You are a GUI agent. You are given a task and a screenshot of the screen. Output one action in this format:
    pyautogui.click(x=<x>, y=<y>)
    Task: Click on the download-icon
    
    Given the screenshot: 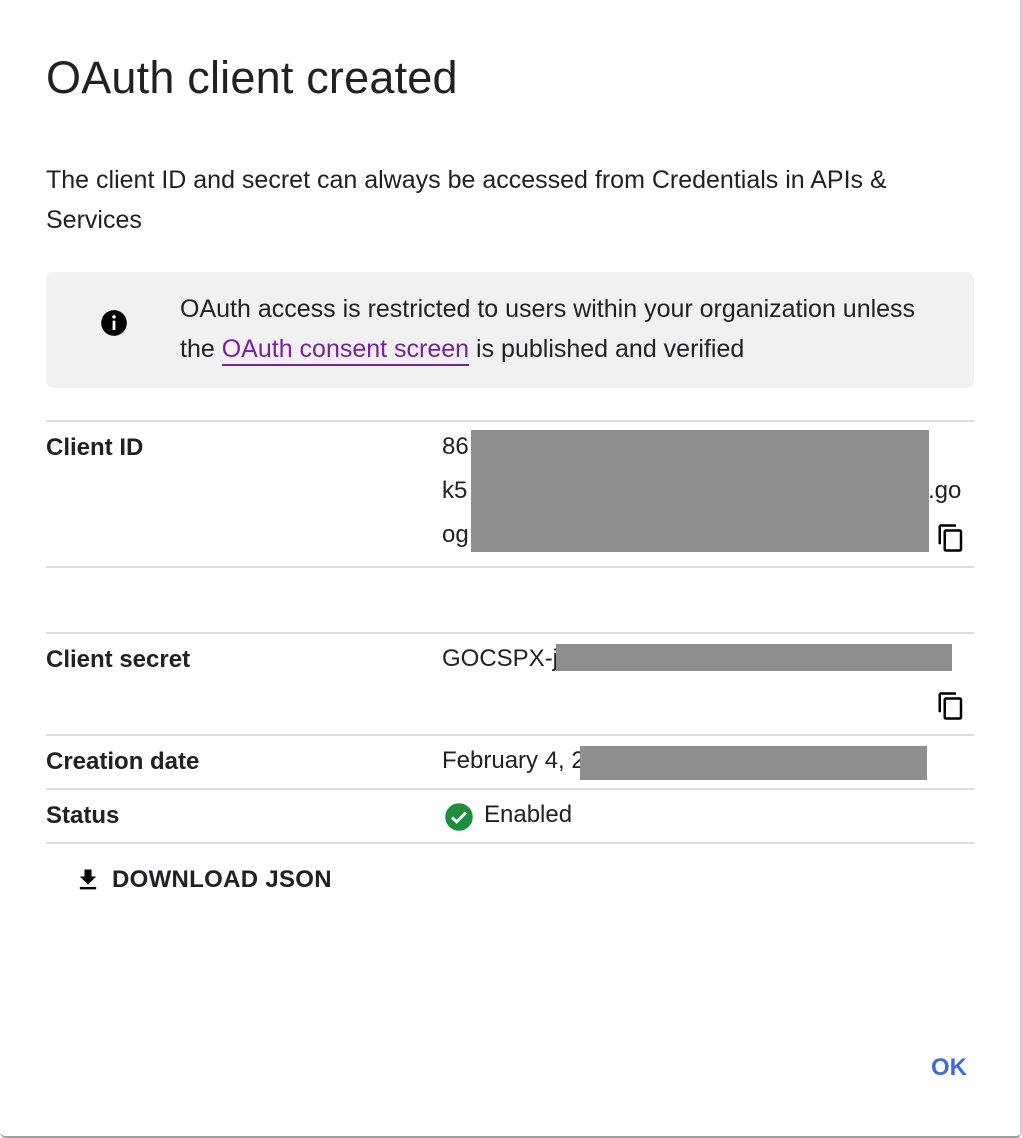 What is the action you would take?
    pyautogui.click(x=88, y=879)
    